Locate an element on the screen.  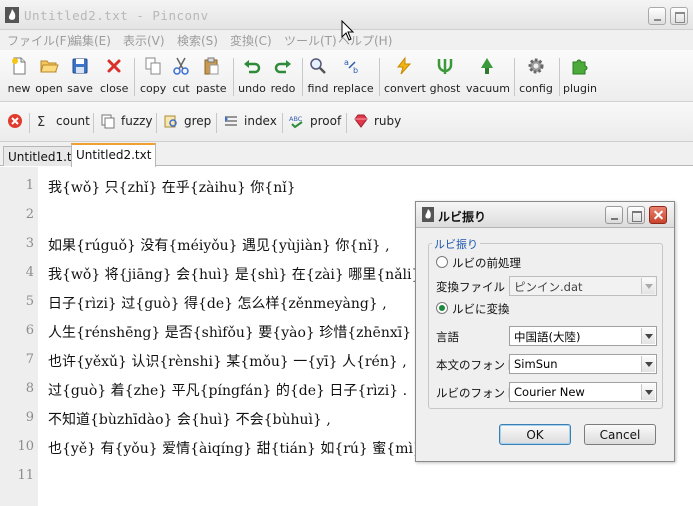
radio-convert is located at coordinates (442, 308).